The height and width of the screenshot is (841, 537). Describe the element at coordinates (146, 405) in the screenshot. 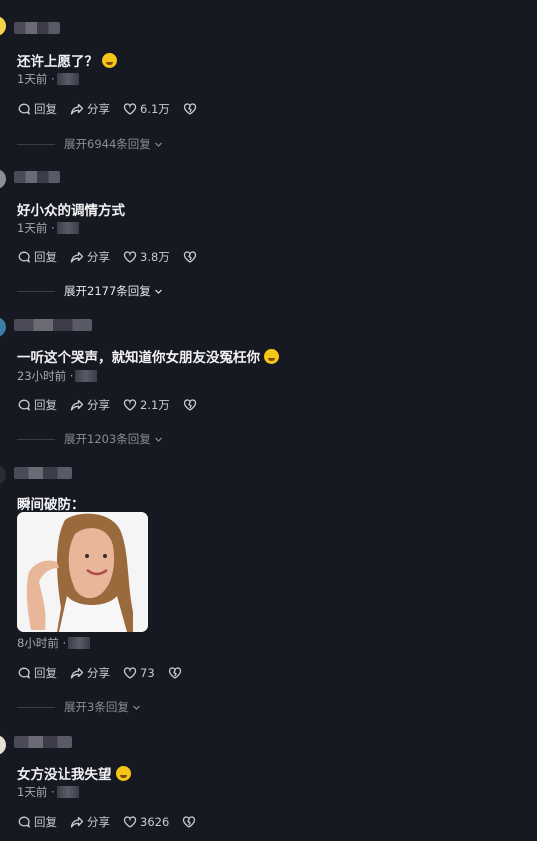

I see `like-button: 2.1万` at that location.